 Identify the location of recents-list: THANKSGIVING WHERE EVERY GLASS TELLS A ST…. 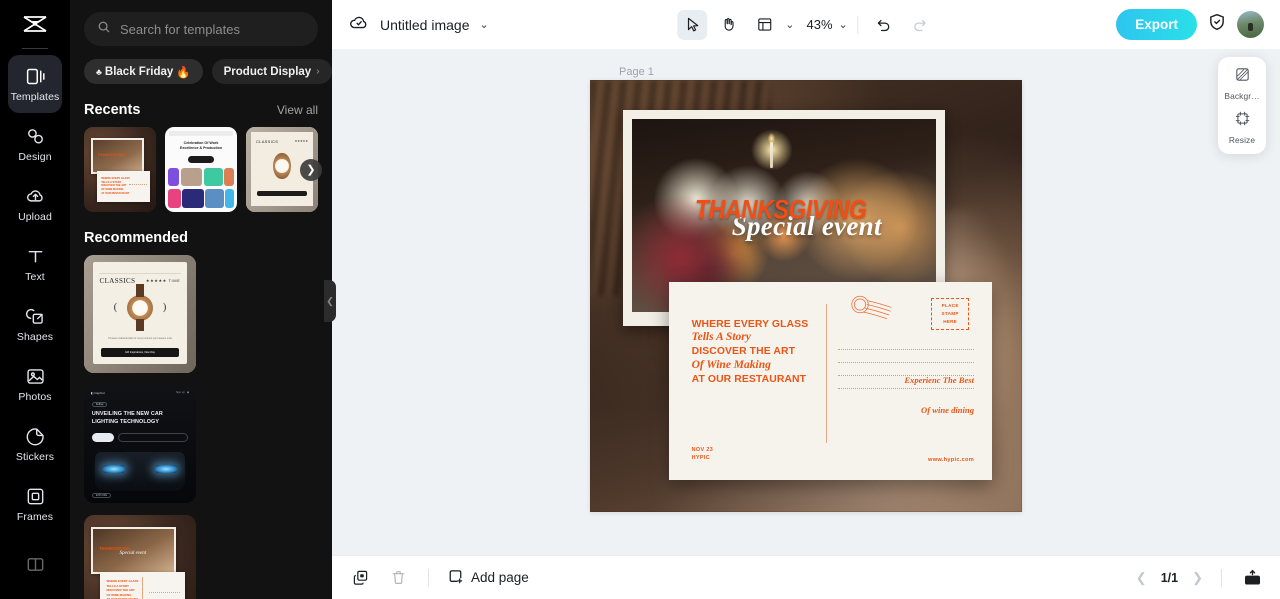
(203, 169).